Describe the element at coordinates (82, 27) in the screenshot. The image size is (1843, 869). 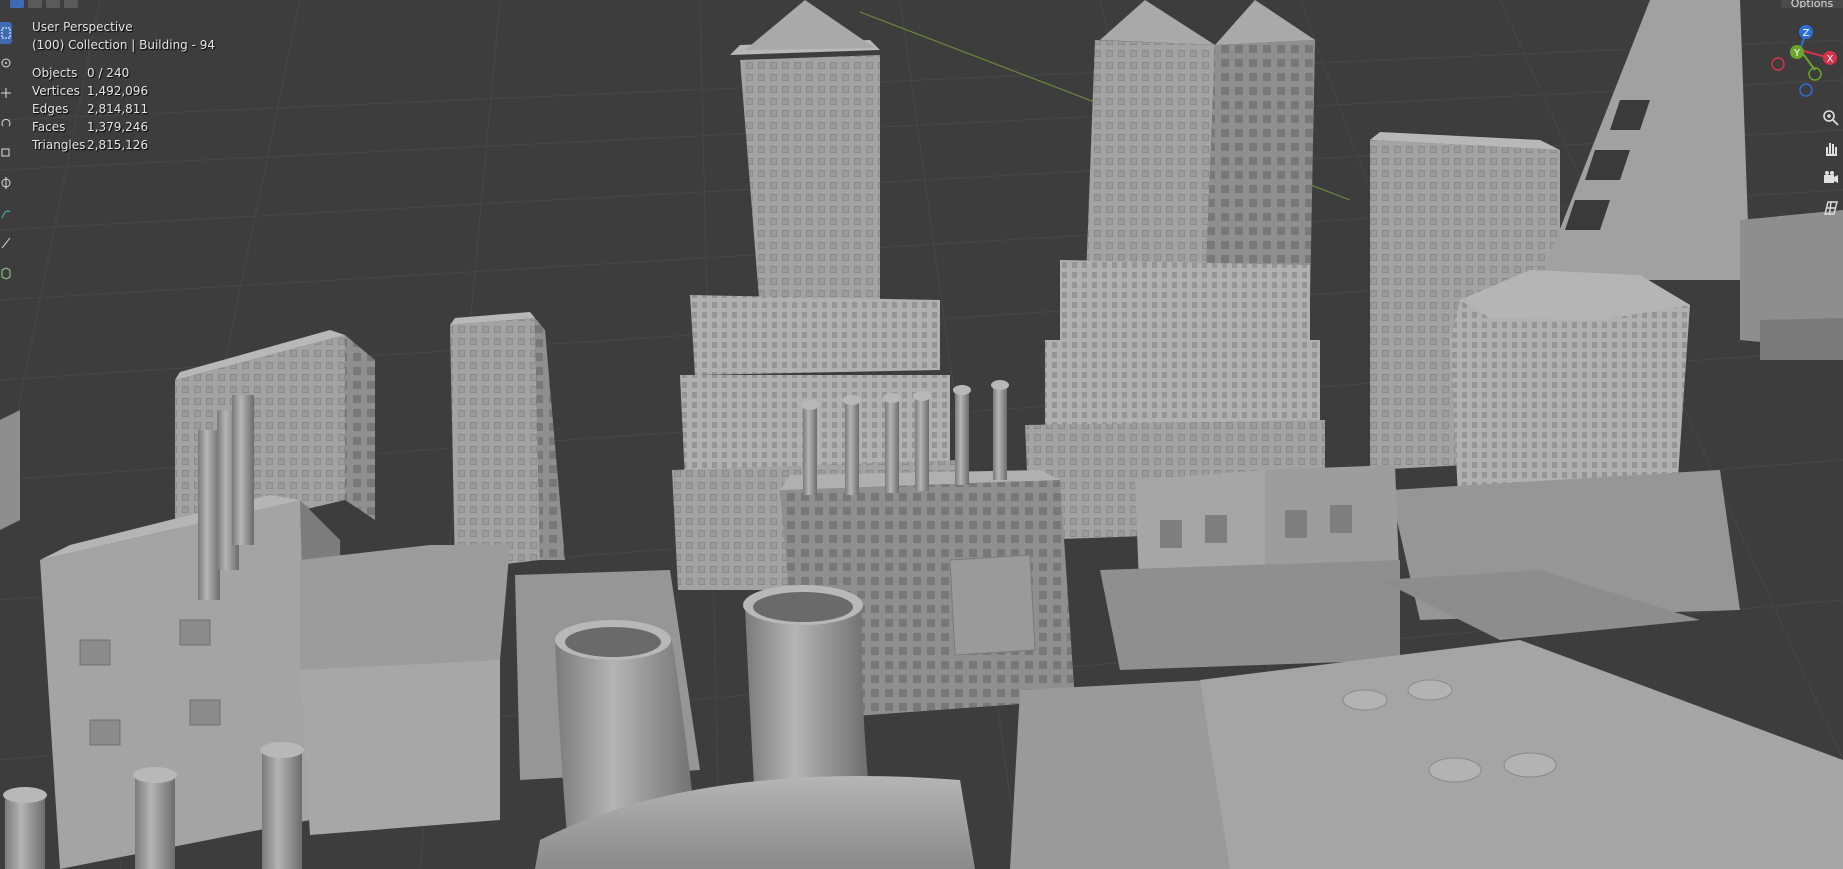
I see `view-name-label: User Perspective` at that location.